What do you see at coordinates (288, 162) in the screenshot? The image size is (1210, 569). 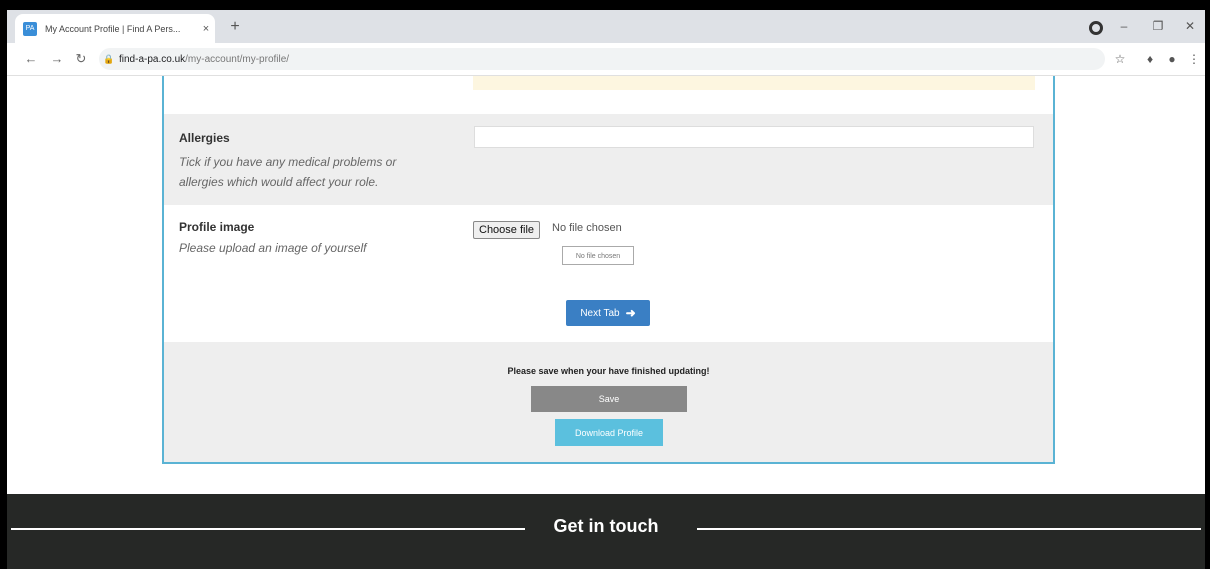 I see `allergies-help-line1: Tick if you have any medical problems or` at bounding box center [288, 162].